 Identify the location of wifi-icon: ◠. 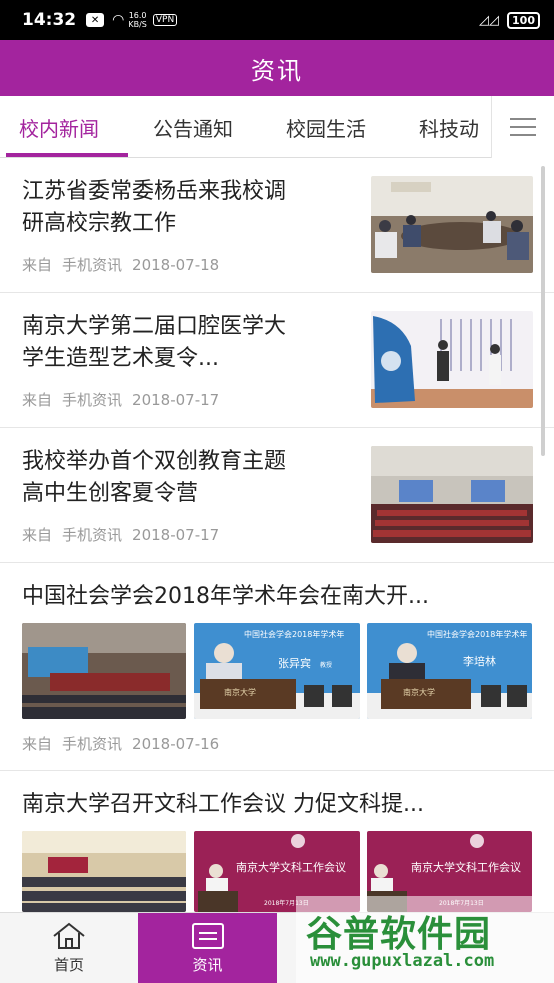
(118, 20).